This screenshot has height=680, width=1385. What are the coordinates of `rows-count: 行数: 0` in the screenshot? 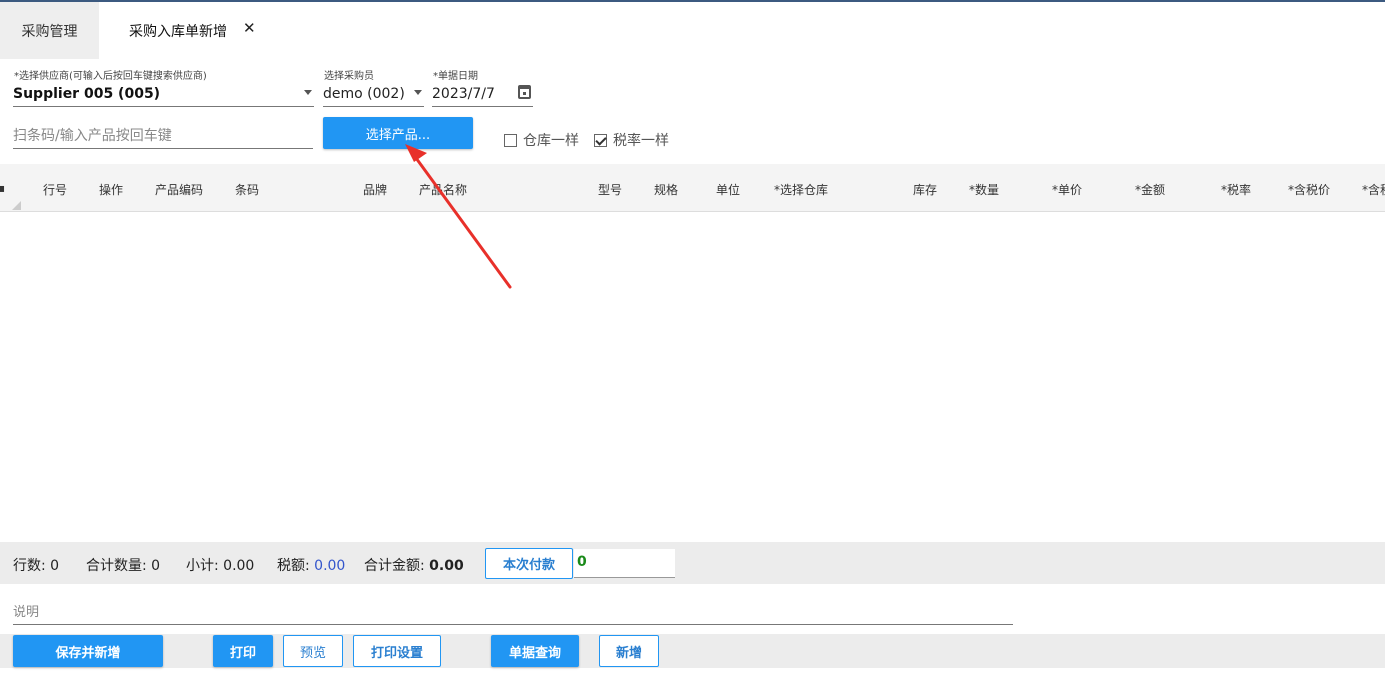 It's located at (36, 566).